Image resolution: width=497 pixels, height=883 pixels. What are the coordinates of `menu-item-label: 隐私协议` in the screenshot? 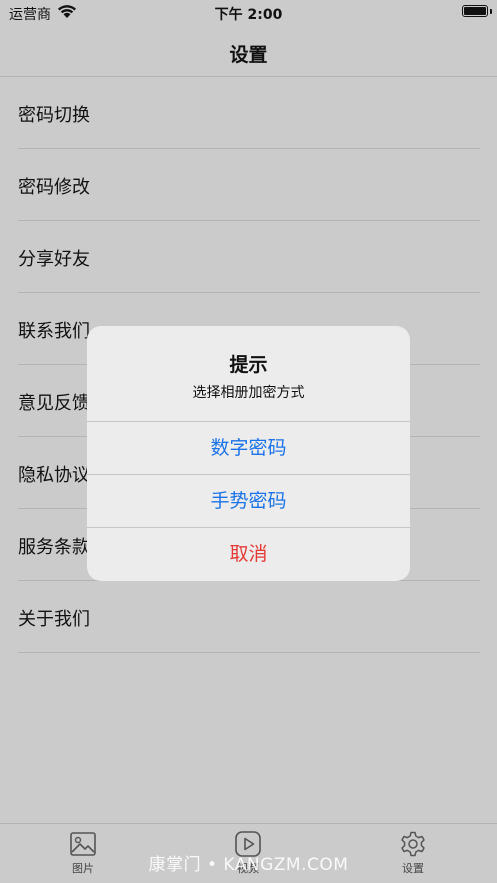 It's located at (54, 475).